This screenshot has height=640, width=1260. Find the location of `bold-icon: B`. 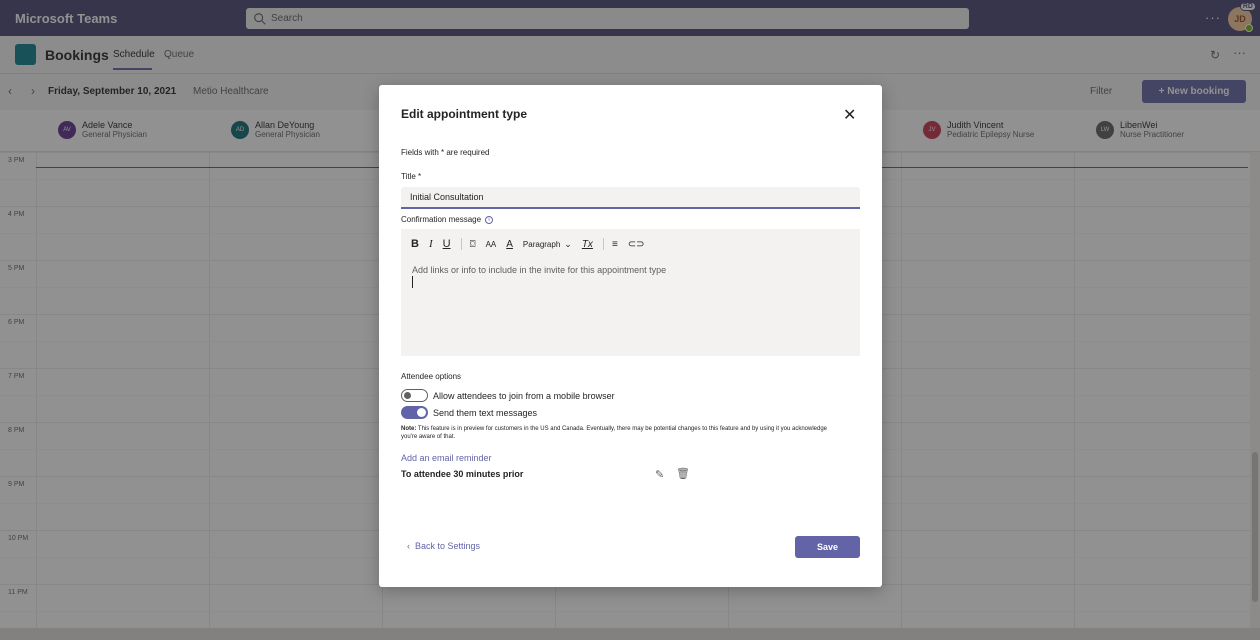

bold-icon: B is located at coordinates (415, 244).